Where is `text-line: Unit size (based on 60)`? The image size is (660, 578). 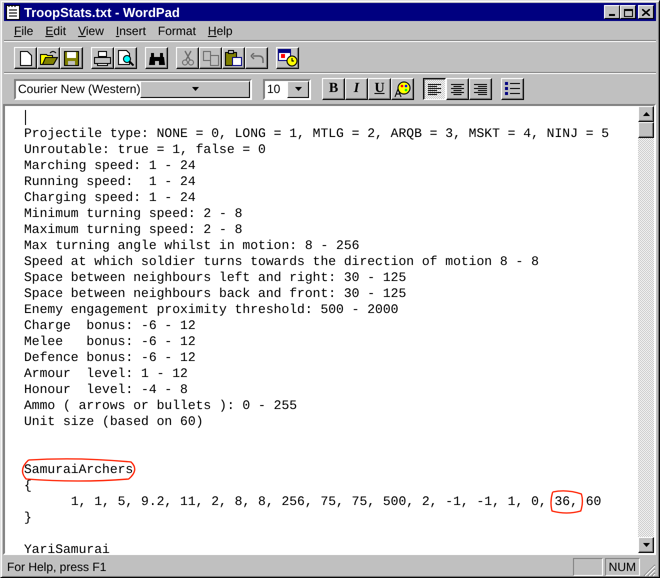 text-line: Unit size (based on 60) is located at coordinates (114, 422).